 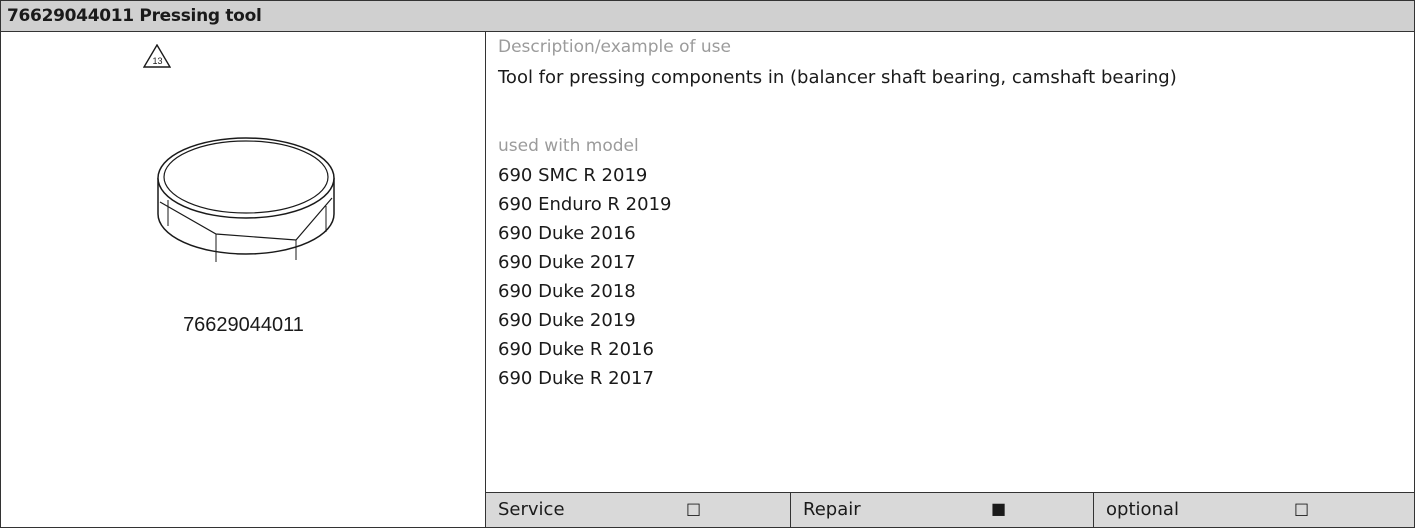 I want to click on model-item: 690 Duke 2018, so click(x=567, y=291).